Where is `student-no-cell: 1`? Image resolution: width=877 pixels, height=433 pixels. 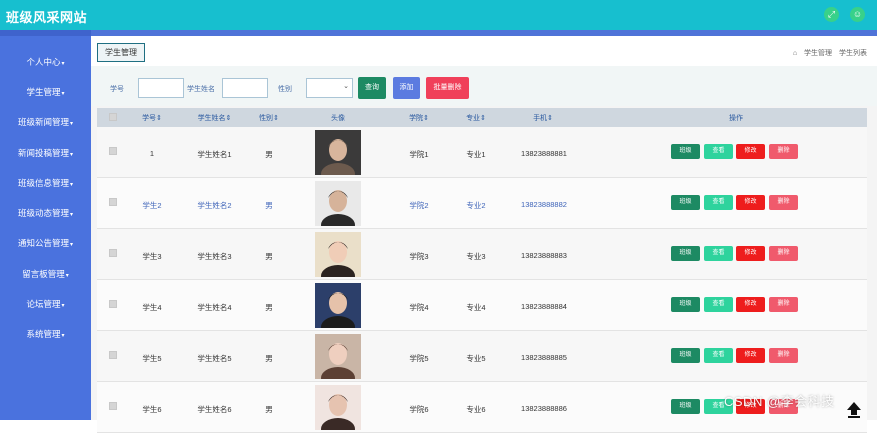 student-no-cell: 1 is located at coordinates (152, 153).